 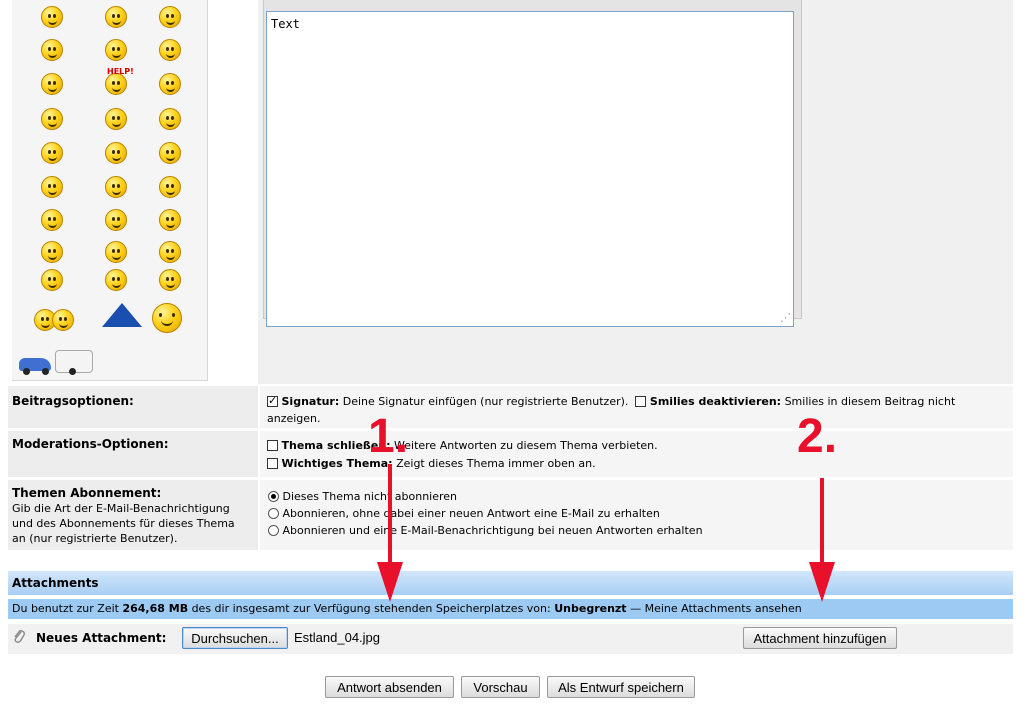 What do you see at coordinates (388, 436) in the screenshot?
I see `annotation-step-1: 1.` at bounding box center [388, 436].